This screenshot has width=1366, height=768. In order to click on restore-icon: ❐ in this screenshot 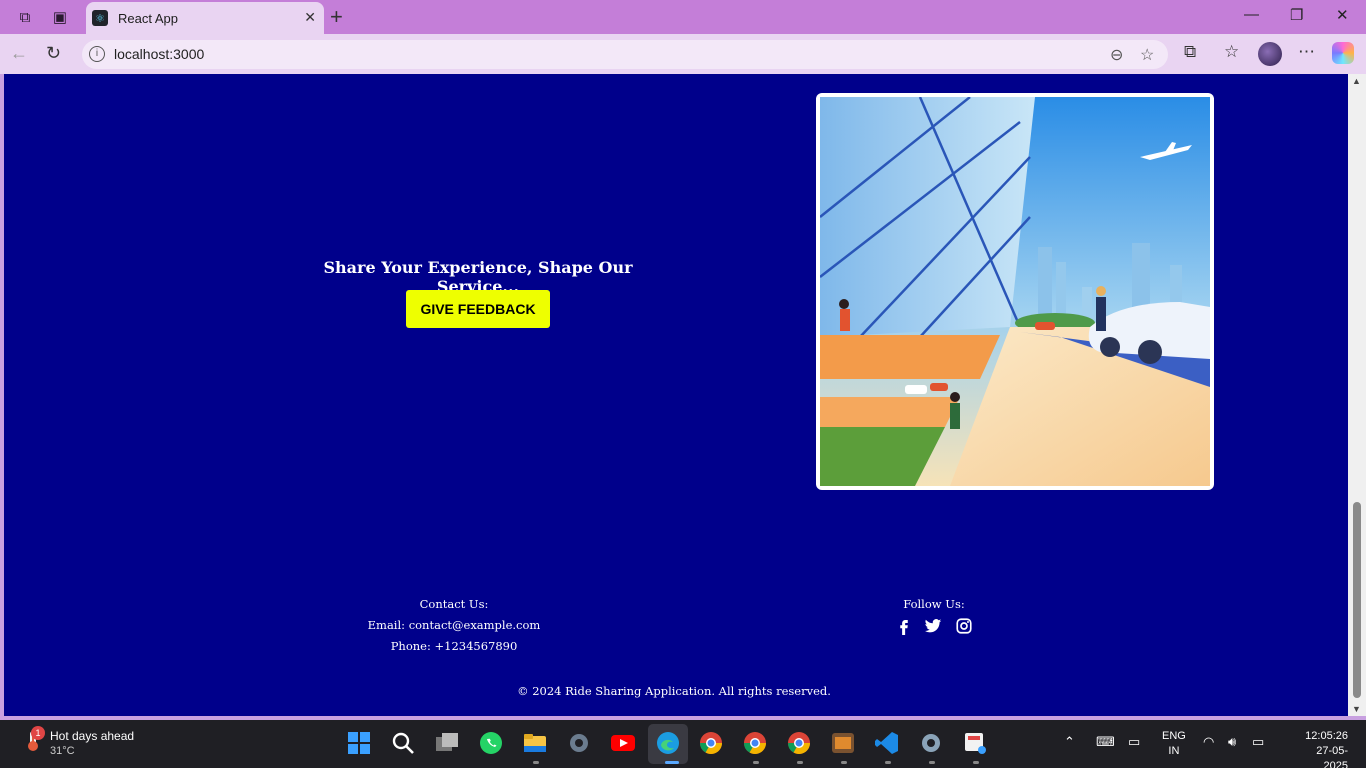, I will do `click(1296, 15)`.